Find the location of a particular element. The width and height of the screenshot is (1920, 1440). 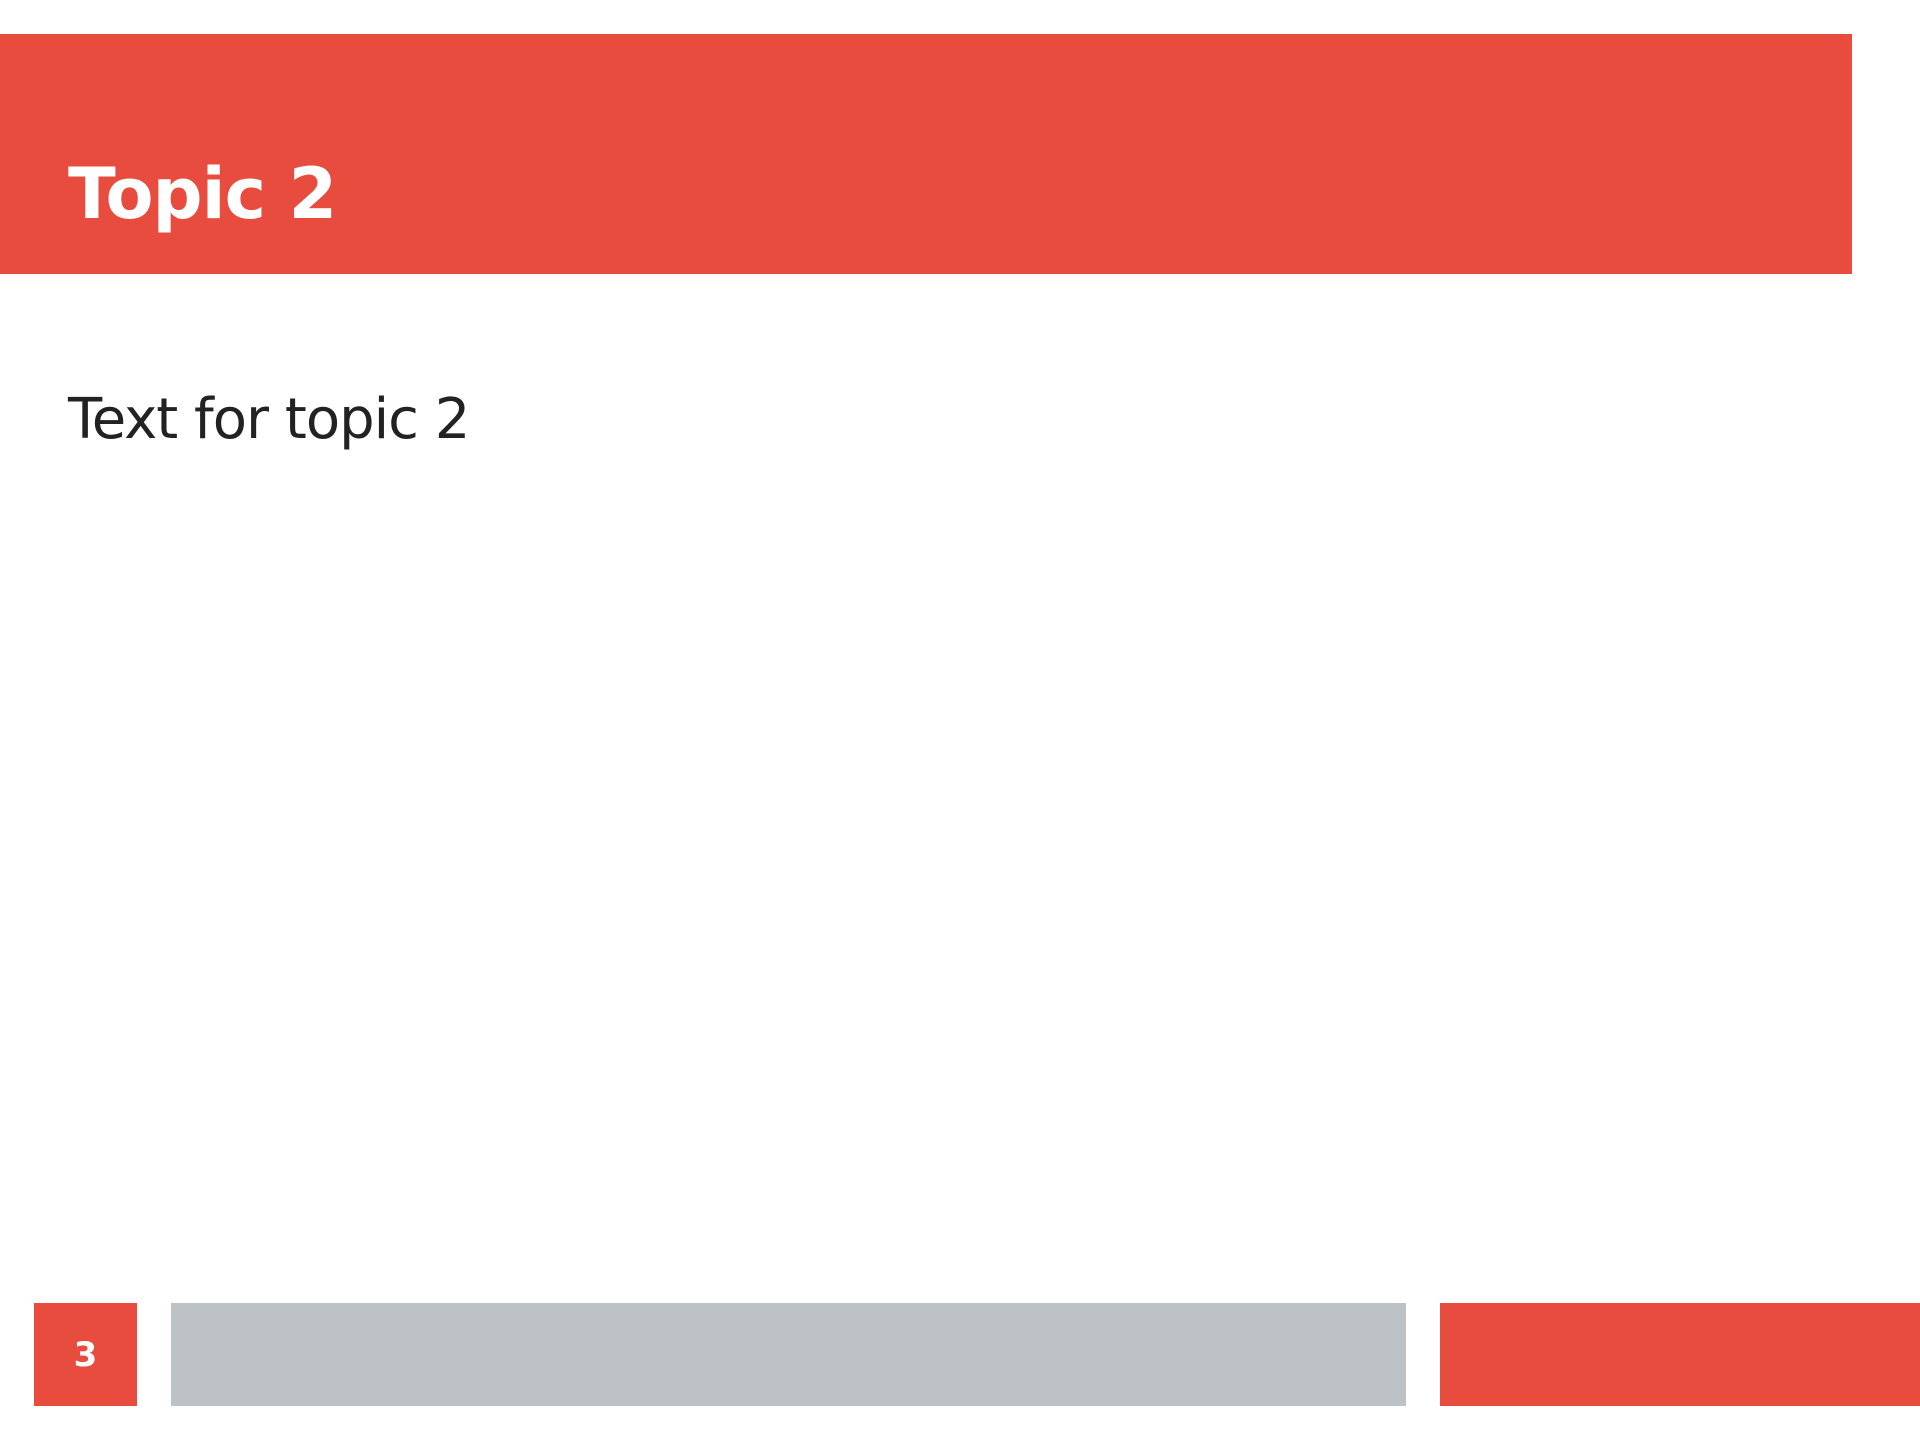

footer-accent-bar is located at coordinates (1680, 1354).